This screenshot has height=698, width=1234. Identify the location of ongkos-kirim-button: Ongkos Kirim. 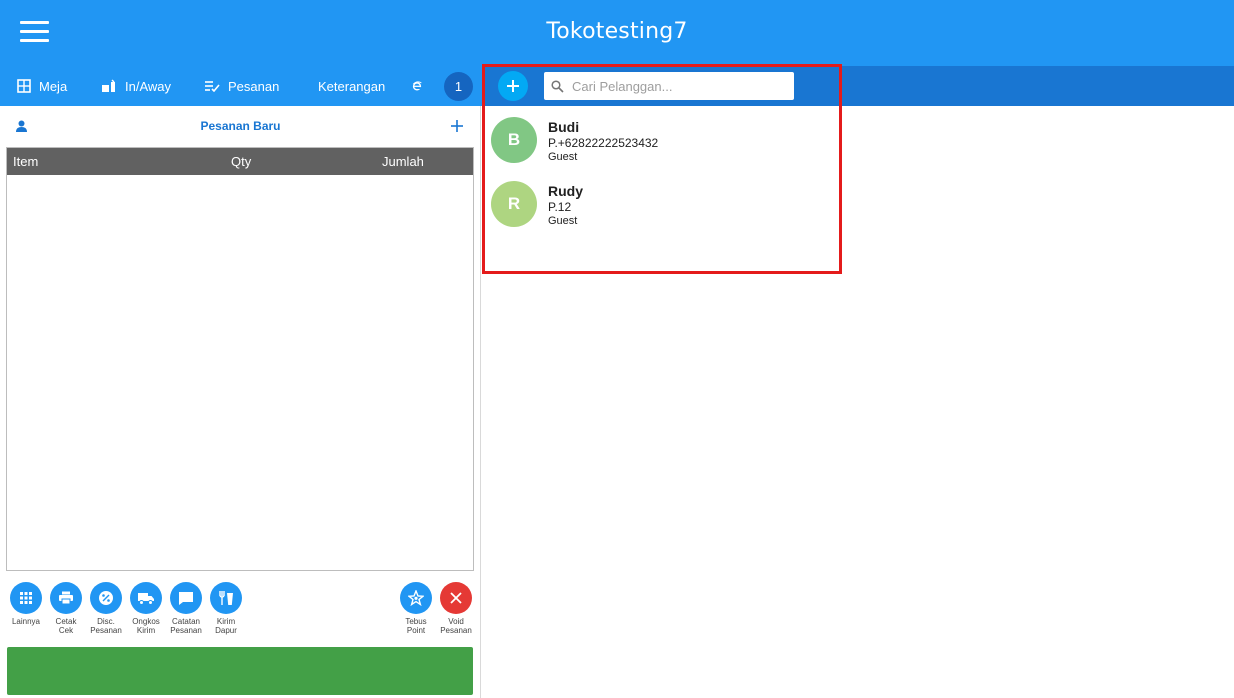
(146, 608).